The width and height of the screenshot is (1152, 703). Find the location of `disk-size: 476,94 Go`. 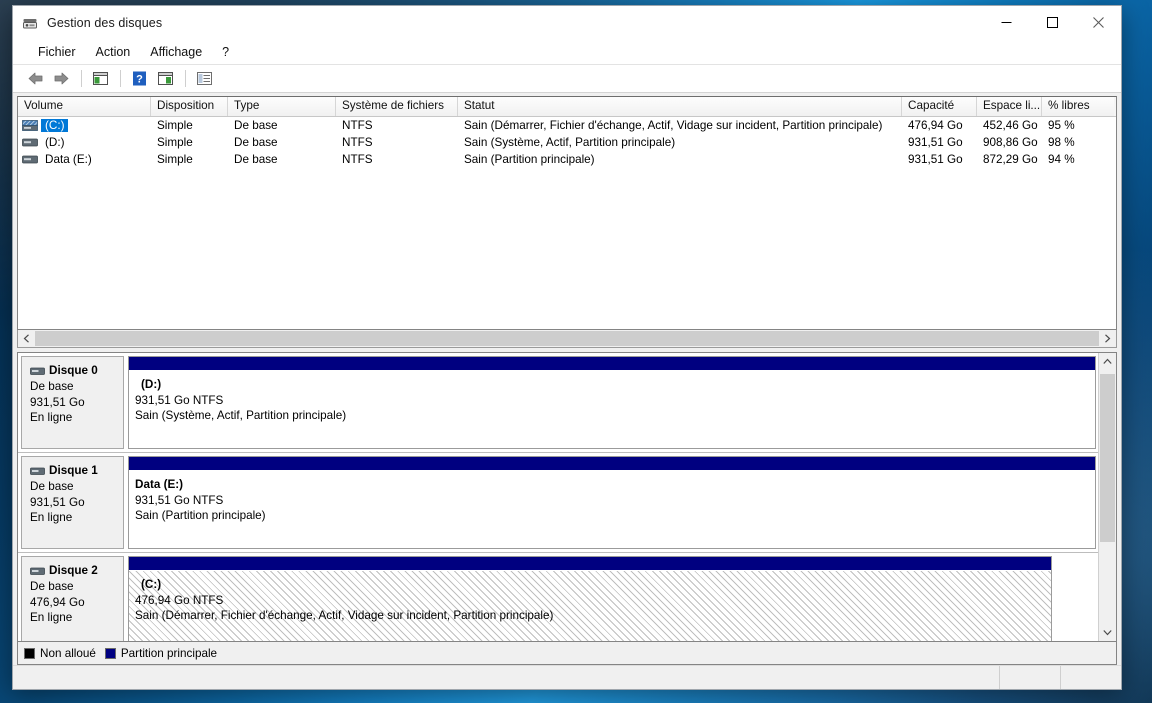

disk-size: 476,94 Go is located at coordinates (57, 602).